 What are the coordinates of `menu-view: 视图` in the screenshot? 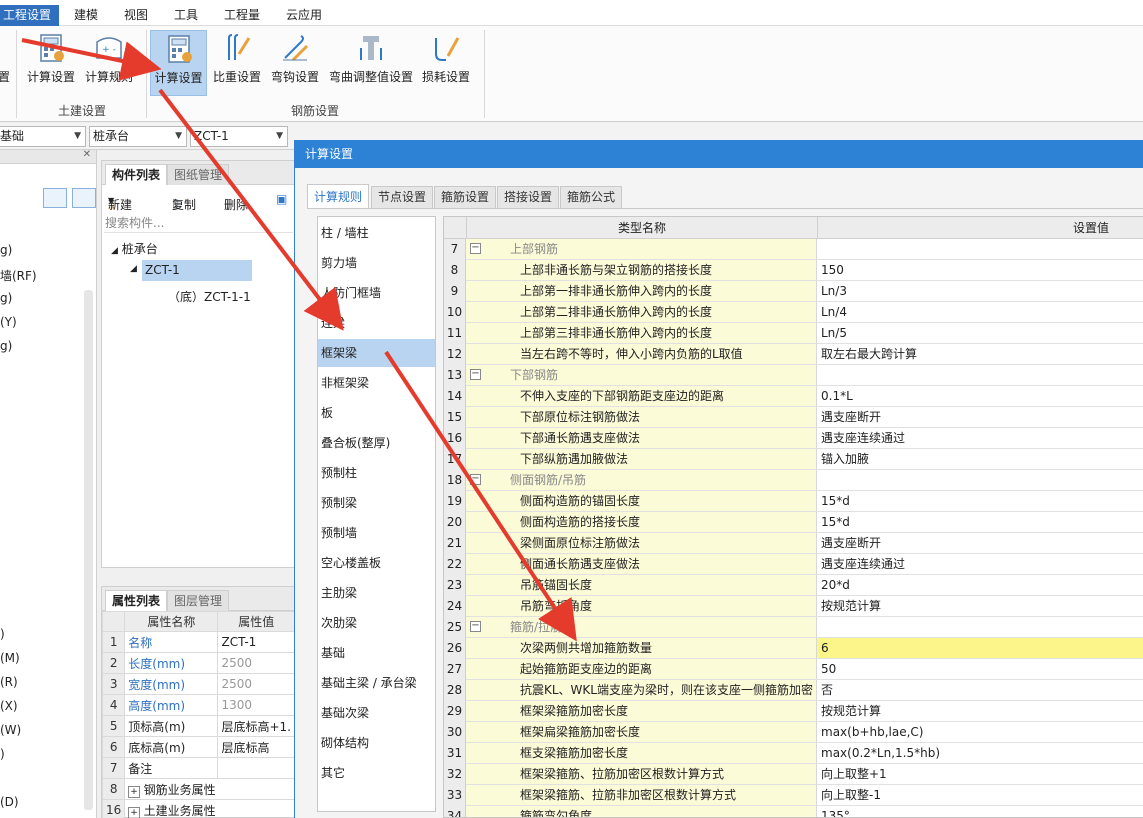 It's located at (136, 15).